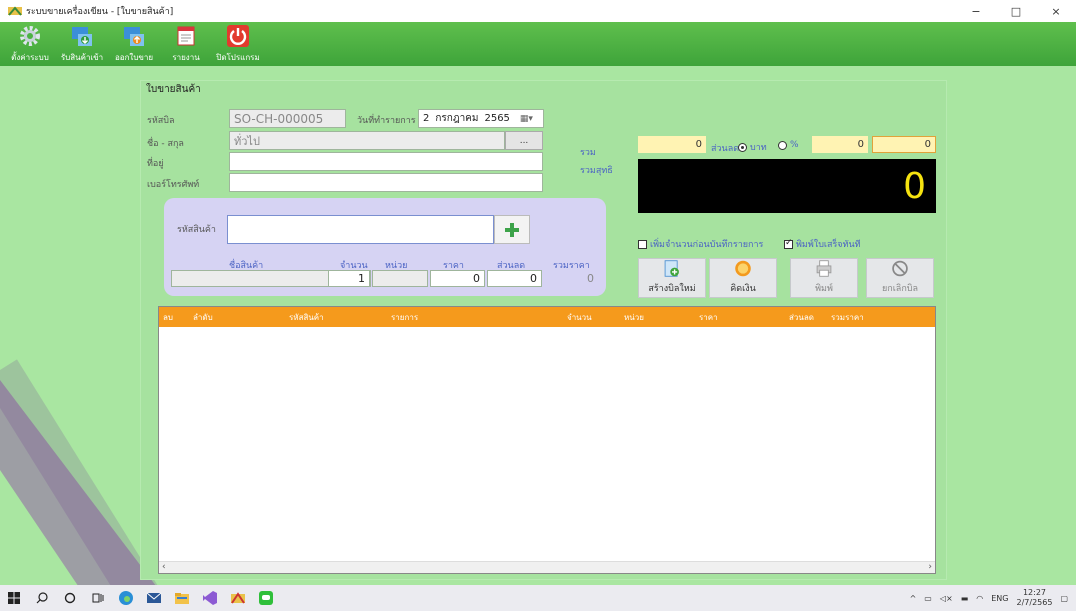  I want to click on visual-studio-app, so click(210, 598).